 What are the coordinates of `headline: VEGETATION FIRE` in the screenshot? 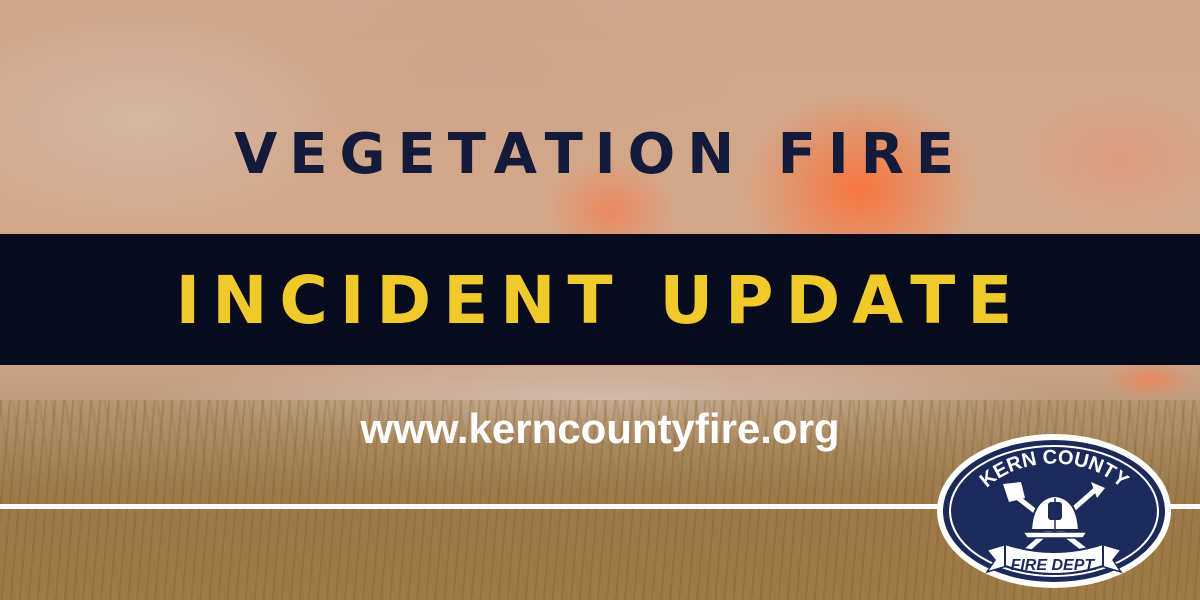 It's located at (600, 154).